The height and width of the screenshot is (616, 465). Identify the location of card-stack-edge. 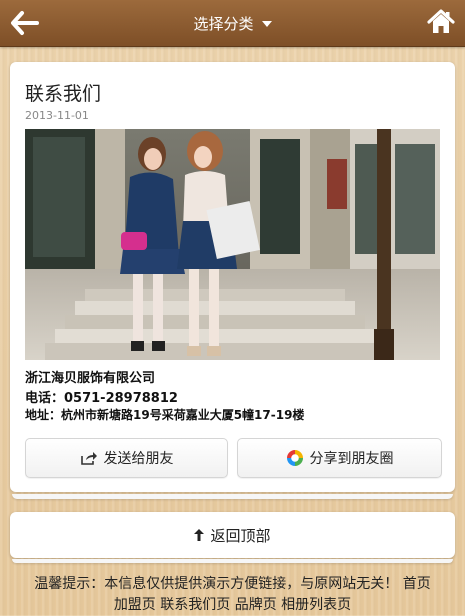
(232, 496).